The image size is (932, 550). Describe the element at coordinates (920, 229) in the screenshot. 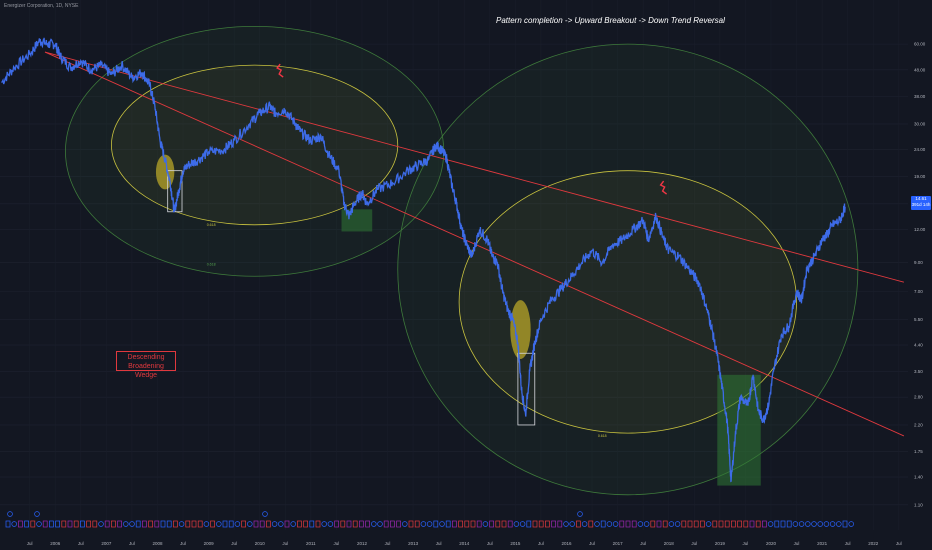

I see `y-tick-label: 12.00` at that location.